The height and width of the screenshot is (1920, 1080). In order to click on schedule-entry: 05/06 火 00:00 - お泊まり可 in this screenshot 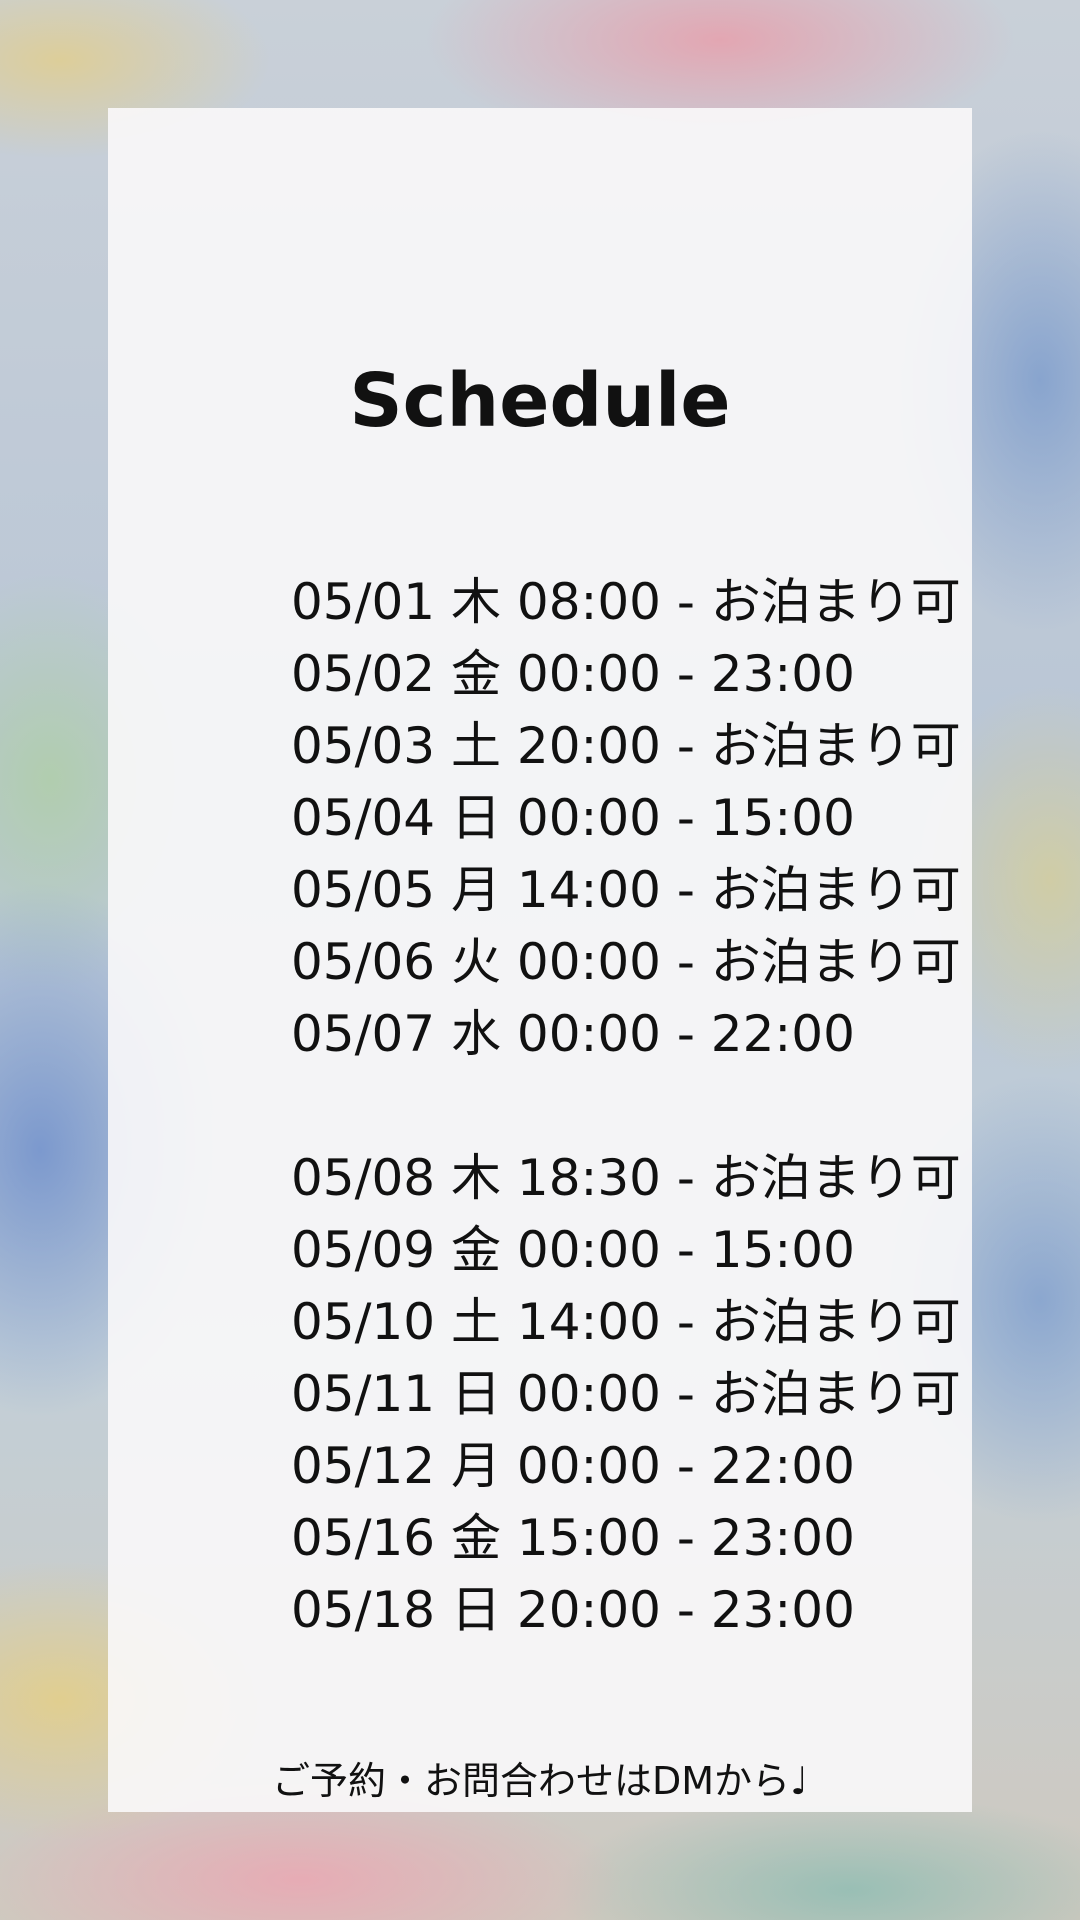, I will do `click(626, 962)`.